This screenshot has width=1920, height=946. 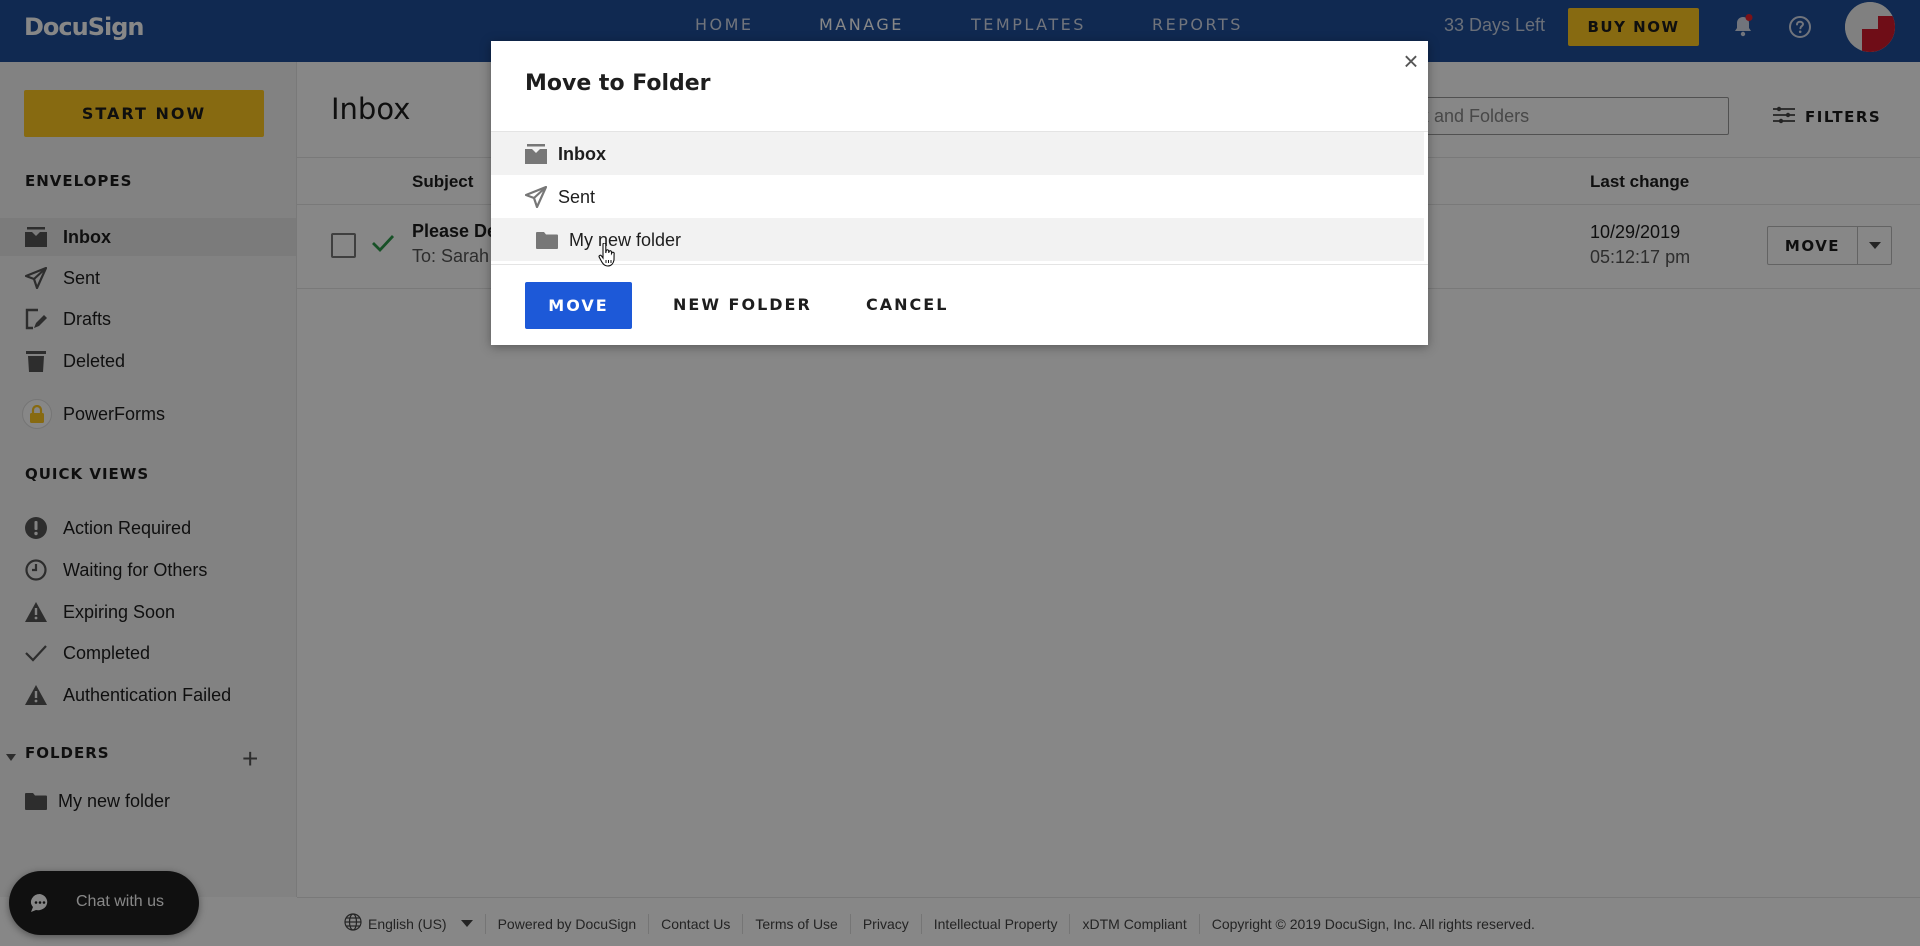 I want to click on inbox-icon, so click(x=536, y=154).